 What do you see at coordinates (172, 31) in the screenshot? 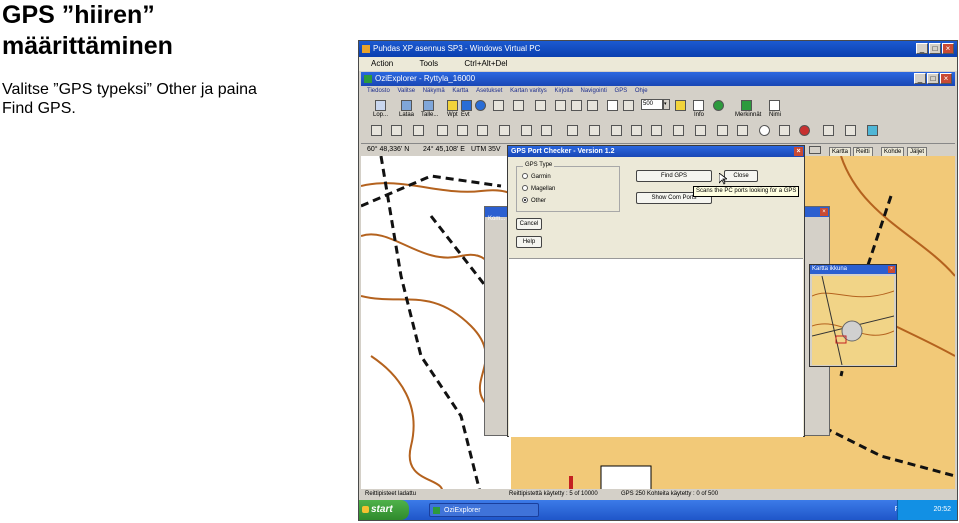
I see `slide-title: GPS ”hiiren” määrittäminen` at bounding box center [172, 31].